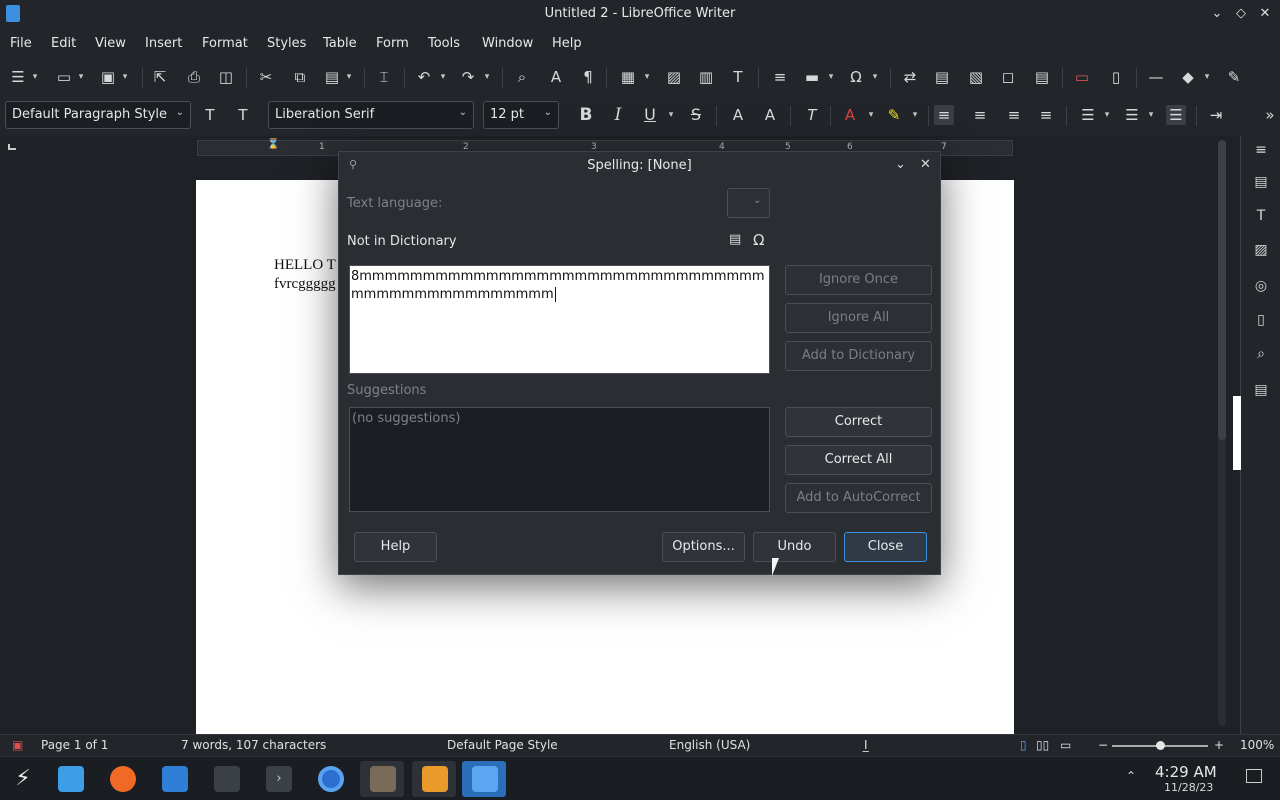  Describe the element at coordinates (1088, 115) in the screenshot. I see `unordered-list-icon: ☰` at that location.